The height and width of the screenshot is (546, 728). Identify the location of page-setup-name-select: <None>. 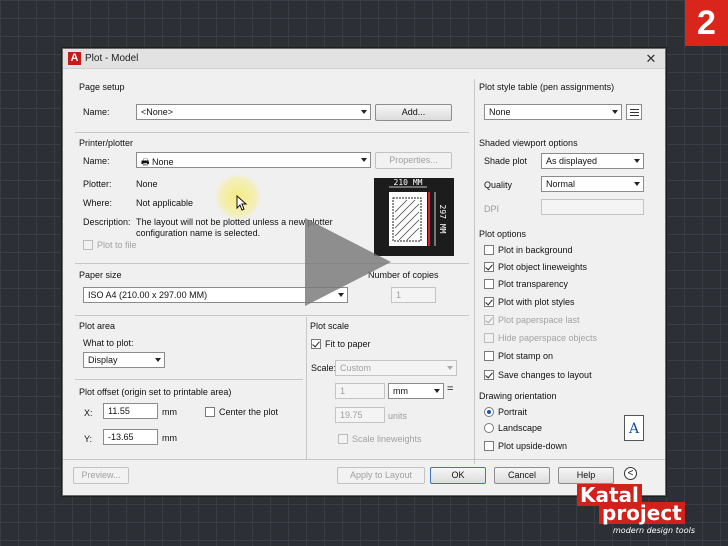
(253, 112).